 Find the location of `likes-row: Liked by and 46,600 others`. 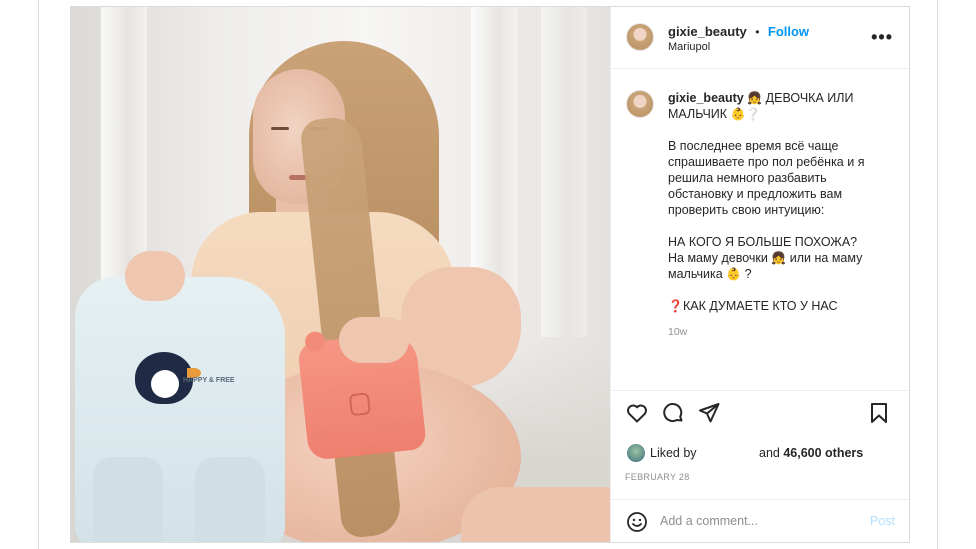

likes-row: Liked by and 46,600 others is located at coordinates (762, 454).